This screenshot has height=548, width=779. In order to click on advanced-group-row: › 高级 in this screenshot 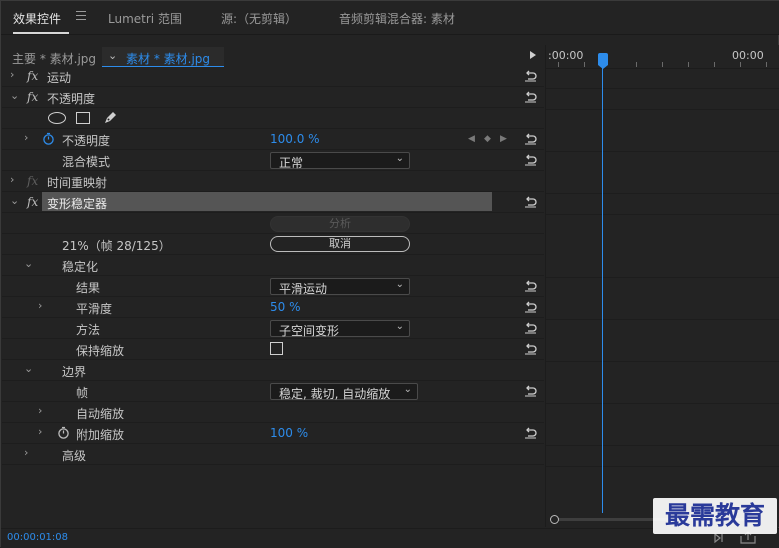, I will do `click(273, 454)`.